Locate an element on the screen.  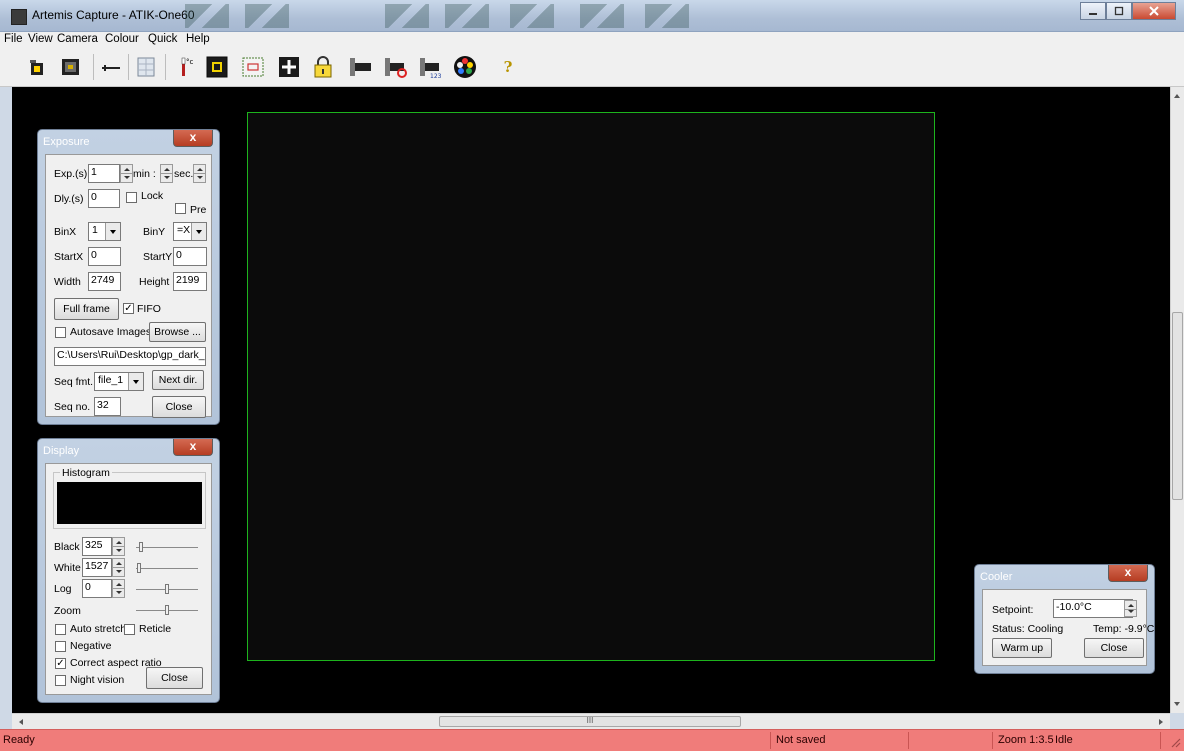
horizontal-scroll-thumb: III is located at coordinates (590, 721).